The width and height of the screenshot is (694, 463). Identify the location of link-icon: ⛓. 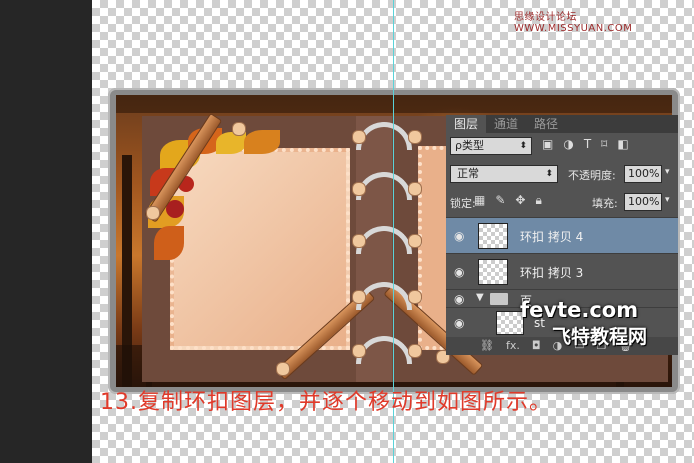
(487, 346).